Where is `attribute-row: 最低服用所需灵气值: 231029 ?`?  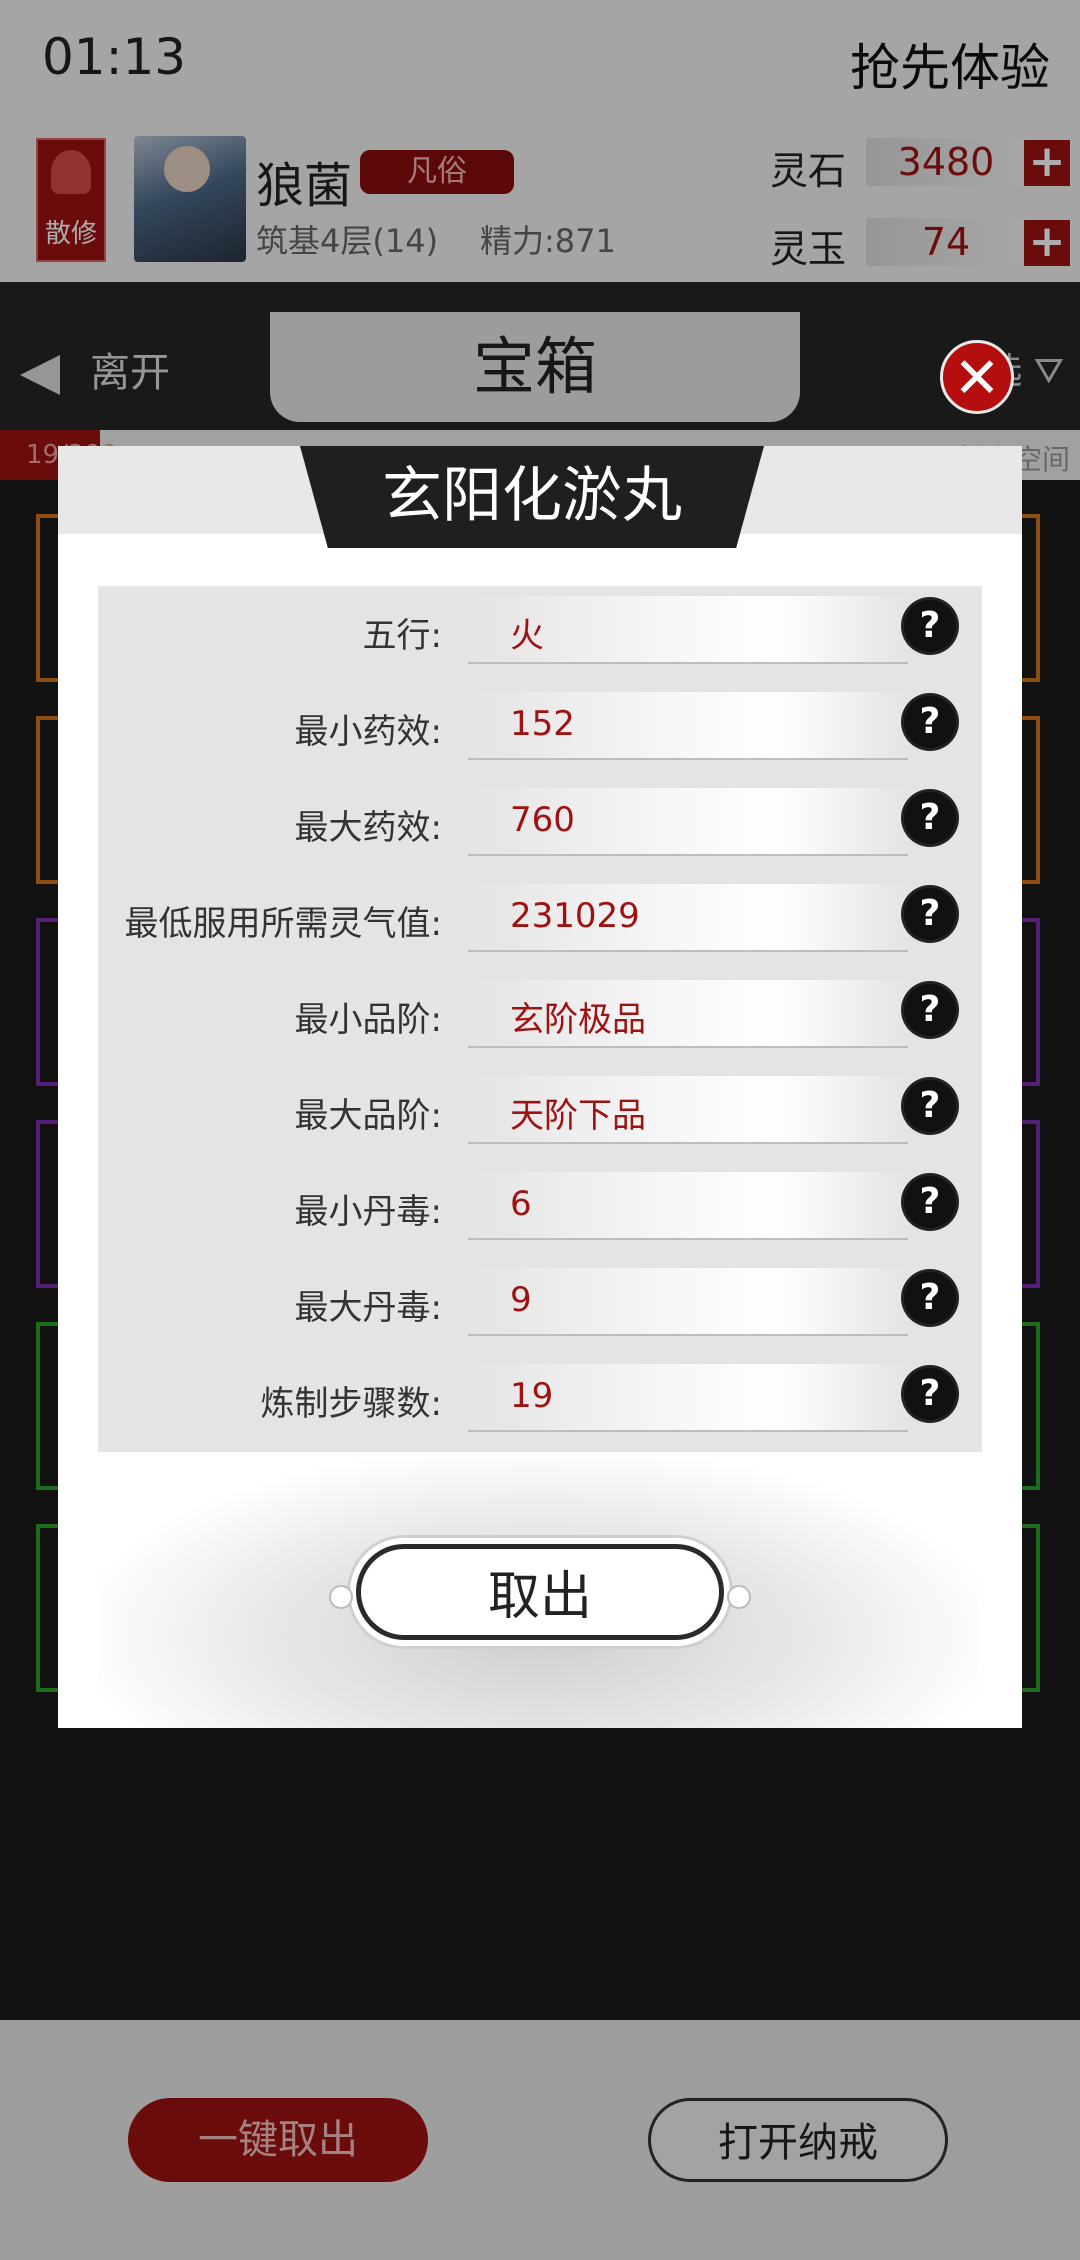
attribute-row: 最低服用所需灵气值: 231029 ? is located at coordinates (540, 922).